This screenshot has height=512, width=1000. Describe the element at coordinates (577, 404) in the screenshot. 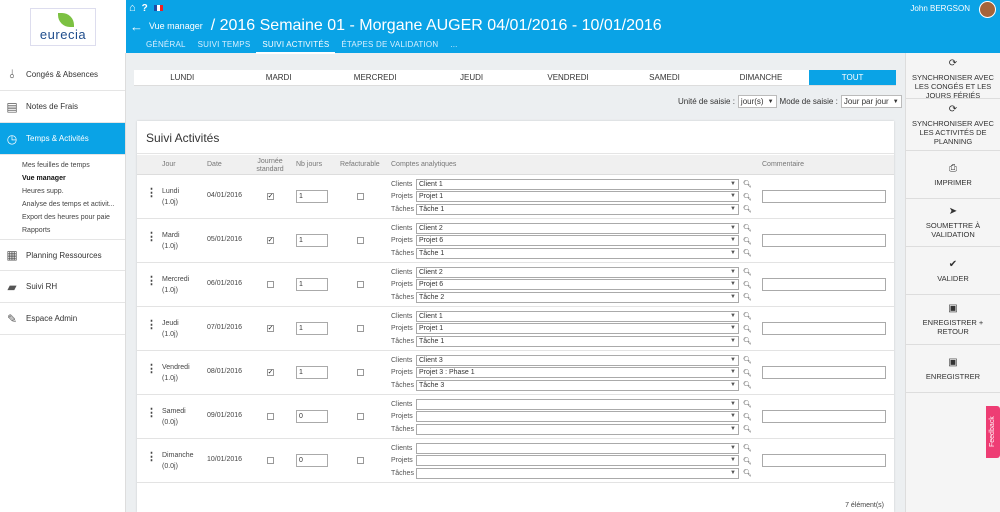

I see `client-select: ▼` at that location.